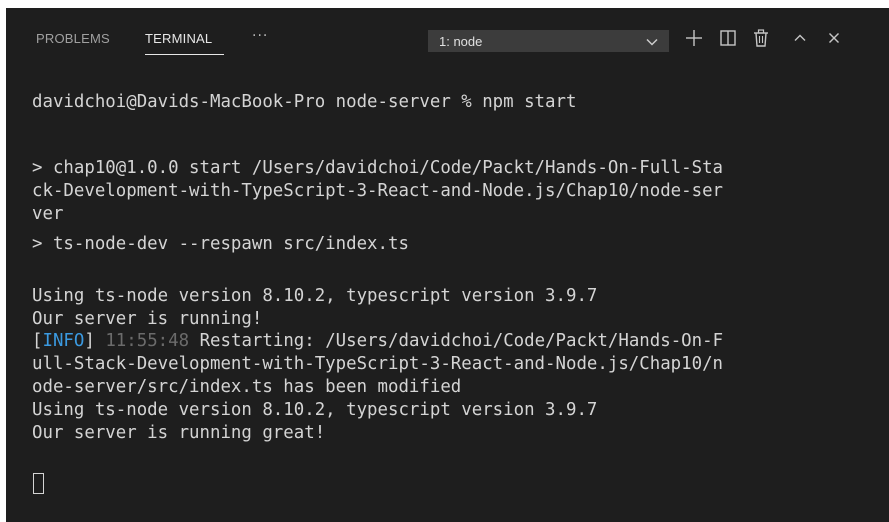  Describe the element at coordinates (260, 36) in the screenshot. I see `more-actions-button: ···` at that location.